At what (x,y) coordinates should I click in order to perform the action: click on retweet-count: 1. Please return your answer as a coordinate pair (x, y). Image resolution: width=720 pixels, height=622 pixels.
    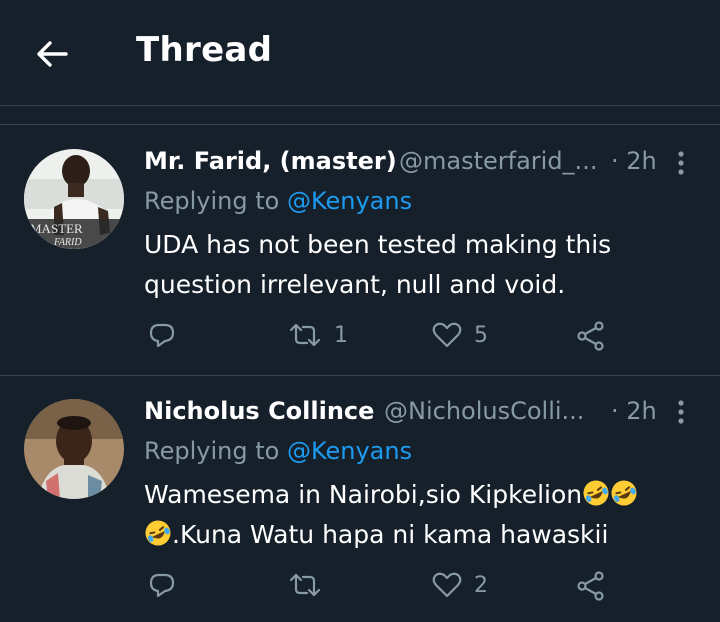
    Looking at the image, I should click on (341, 335).